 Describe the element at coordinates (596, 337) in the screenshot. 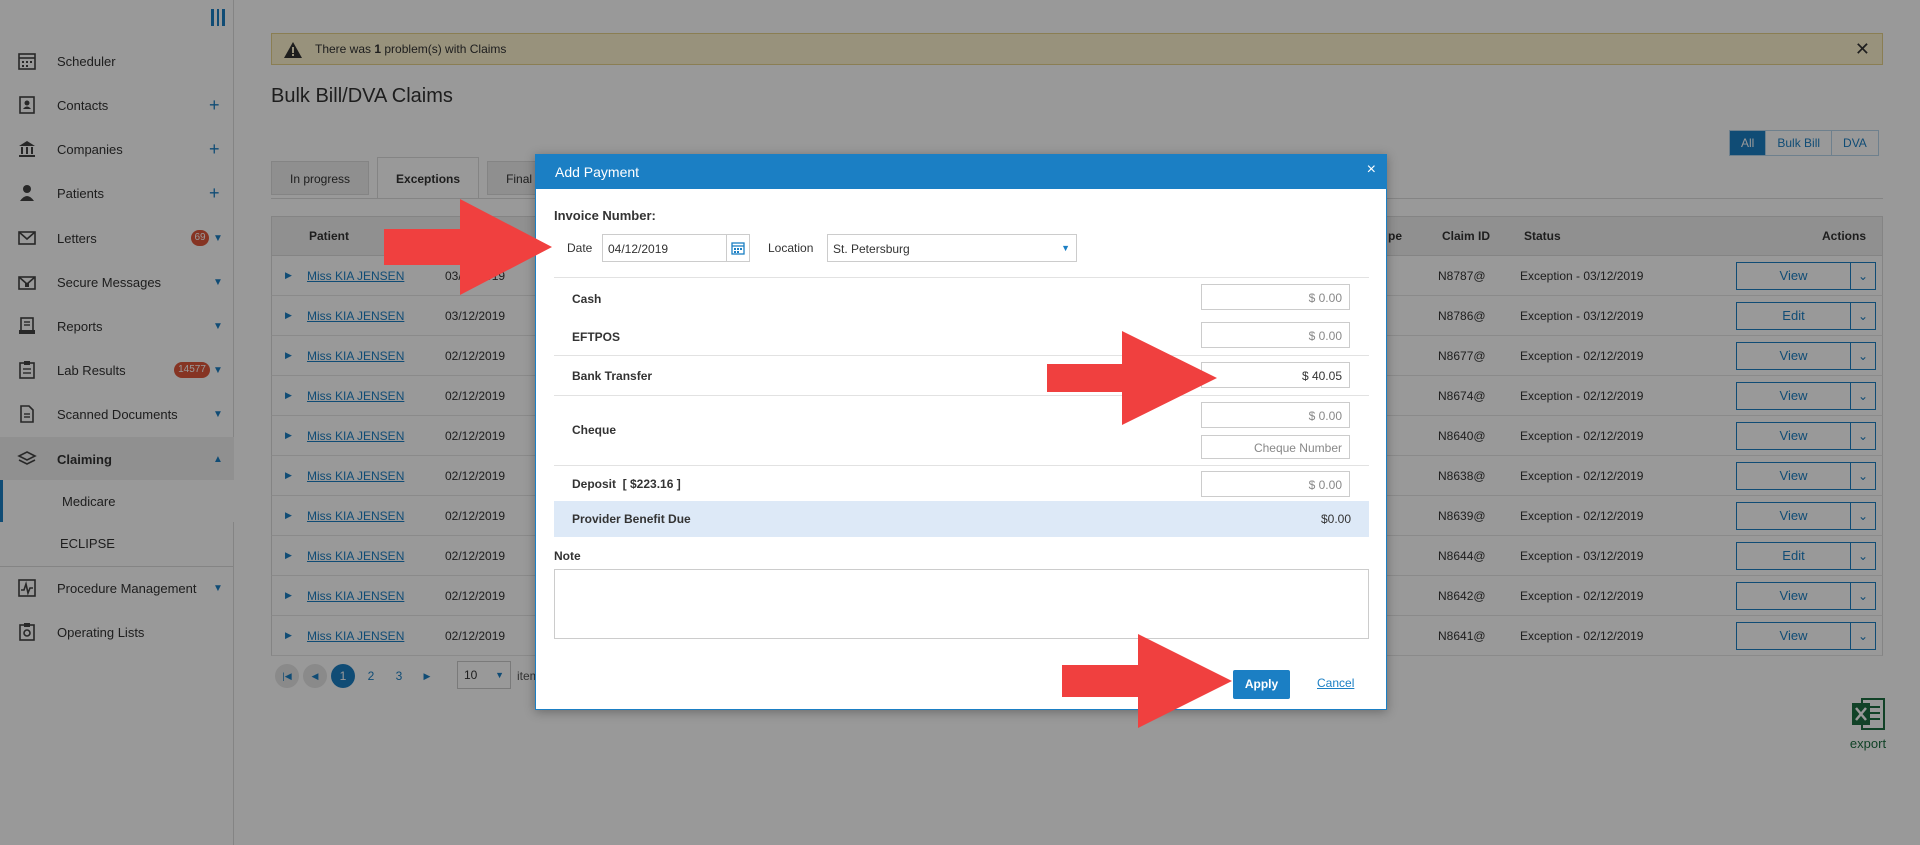

I see `eftpos-label: EFTPOS` at that location.